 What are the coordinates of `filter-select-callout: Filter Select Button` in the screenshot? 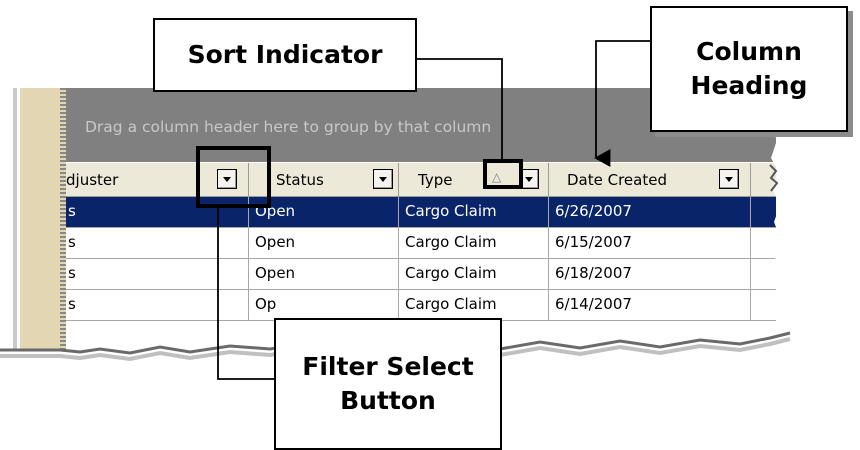 It's located at (388, 384).